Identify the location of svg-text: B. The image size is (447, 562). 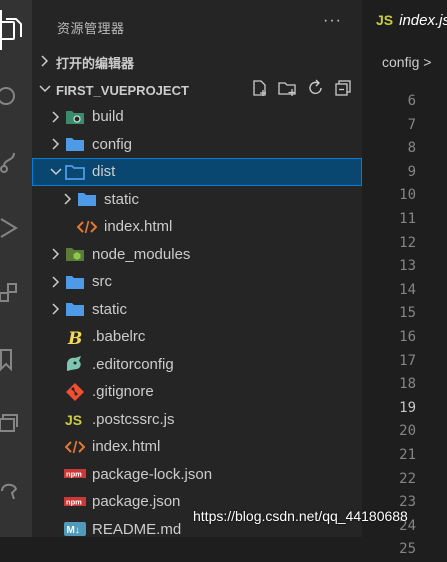
(74, 337).